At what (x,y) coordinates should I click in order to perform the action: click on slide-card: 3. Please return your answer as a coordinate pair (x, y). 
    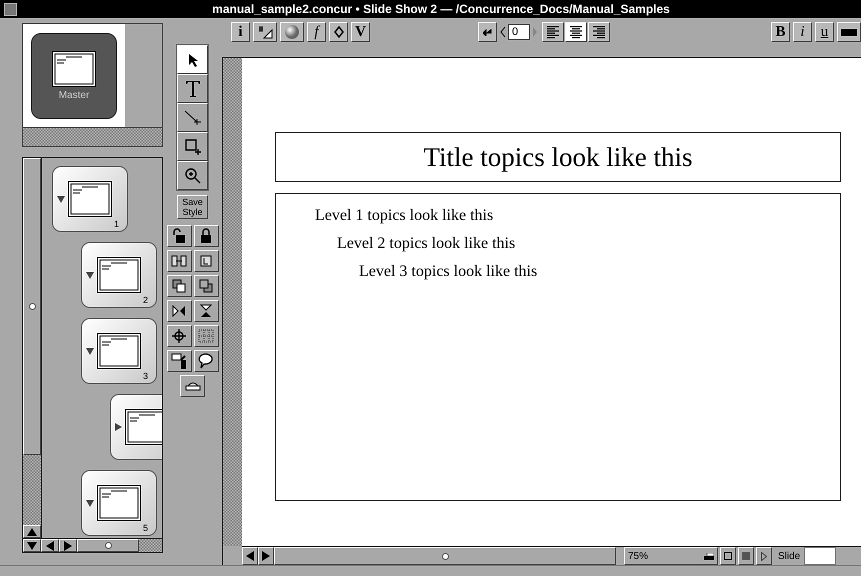
    Looking at the image, I should click on (119, 351).